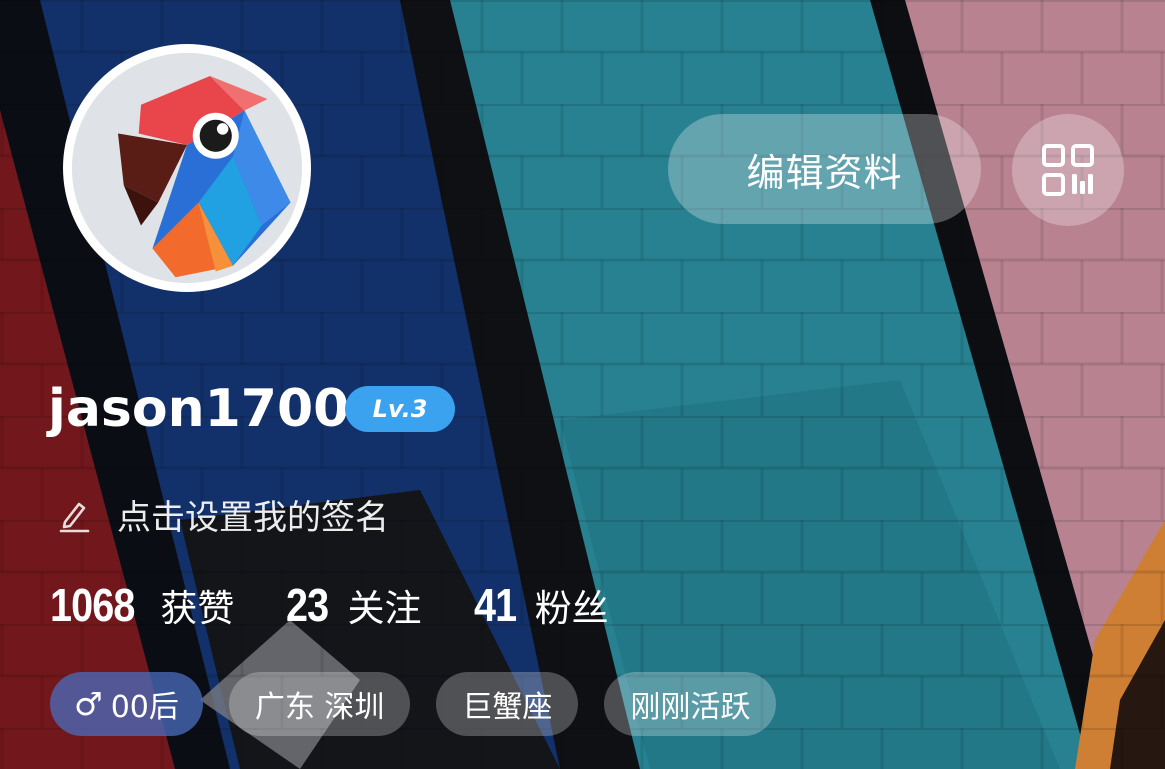 This screenshot has height=769, width=1165. I want to click on edit-profile-button: 编辑资料, so click(824, 169).